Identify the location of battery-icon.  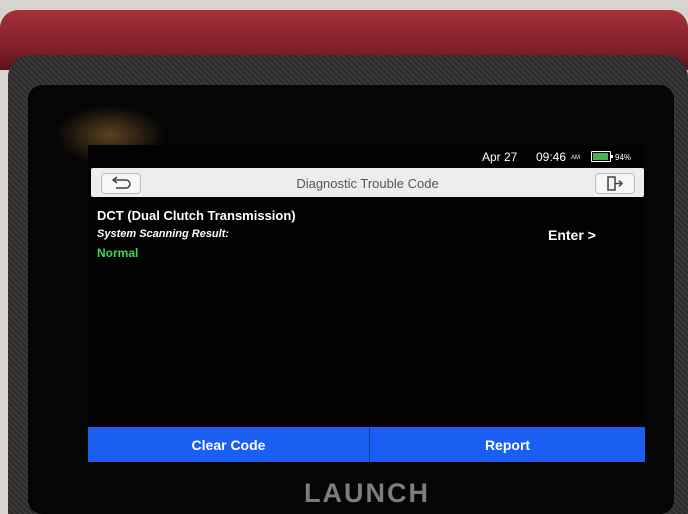
(602, 156).